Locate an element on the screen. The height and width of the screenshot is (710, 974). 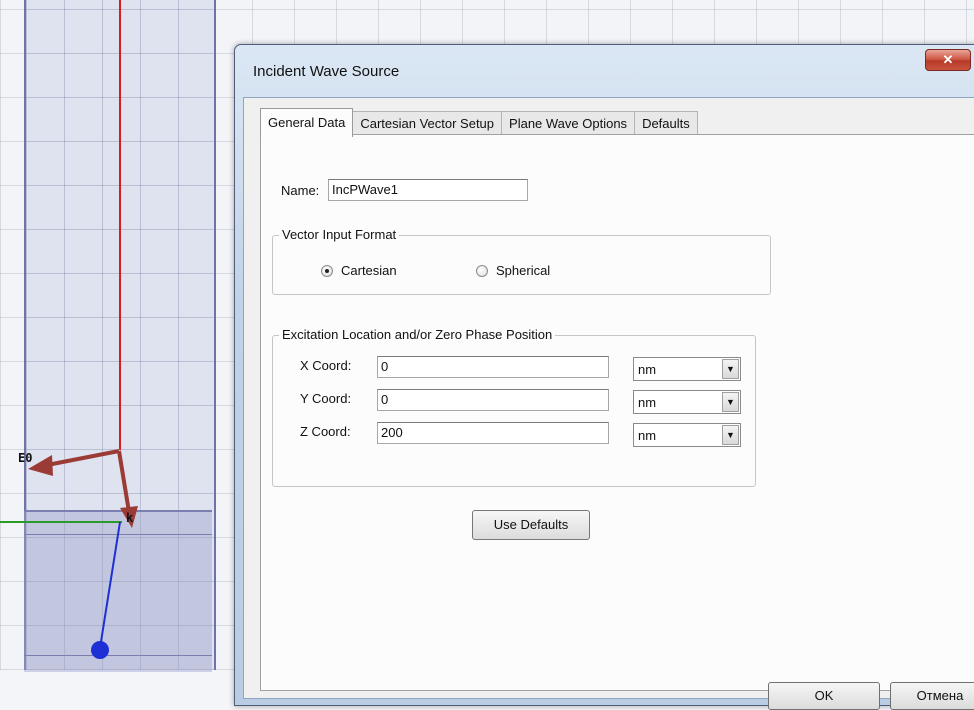
tab-plane-wave-options: Plane Wave Options is located at coordinates (568, 123).